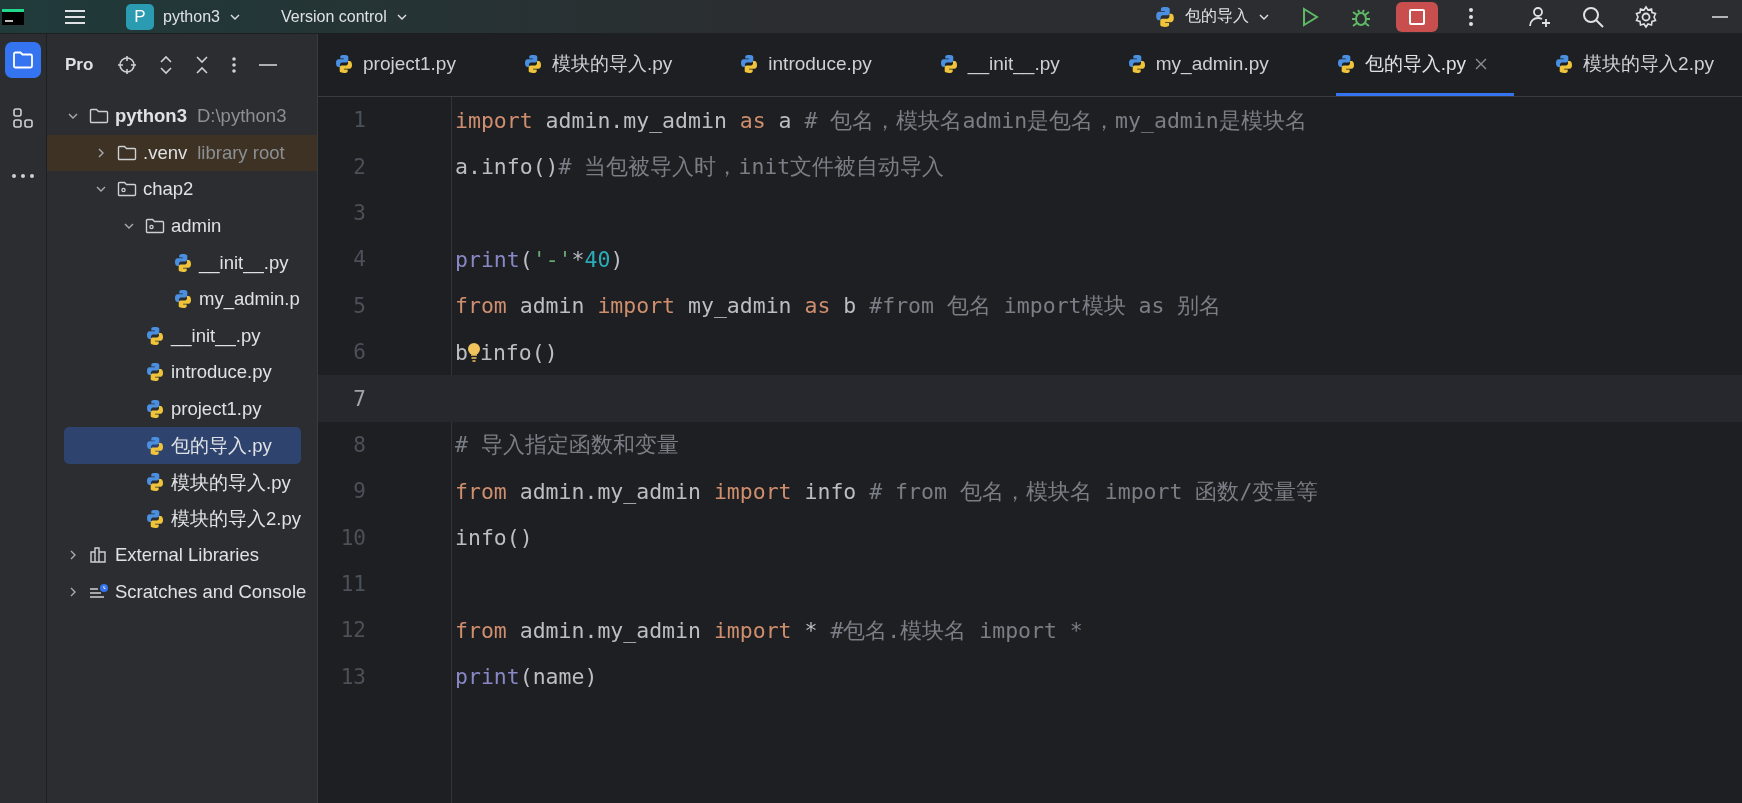 The height and width of the screenshot is (803, 1742). Describe the element at coordinates (99, 555) in the screenshot. I see `library-icon` at that location.